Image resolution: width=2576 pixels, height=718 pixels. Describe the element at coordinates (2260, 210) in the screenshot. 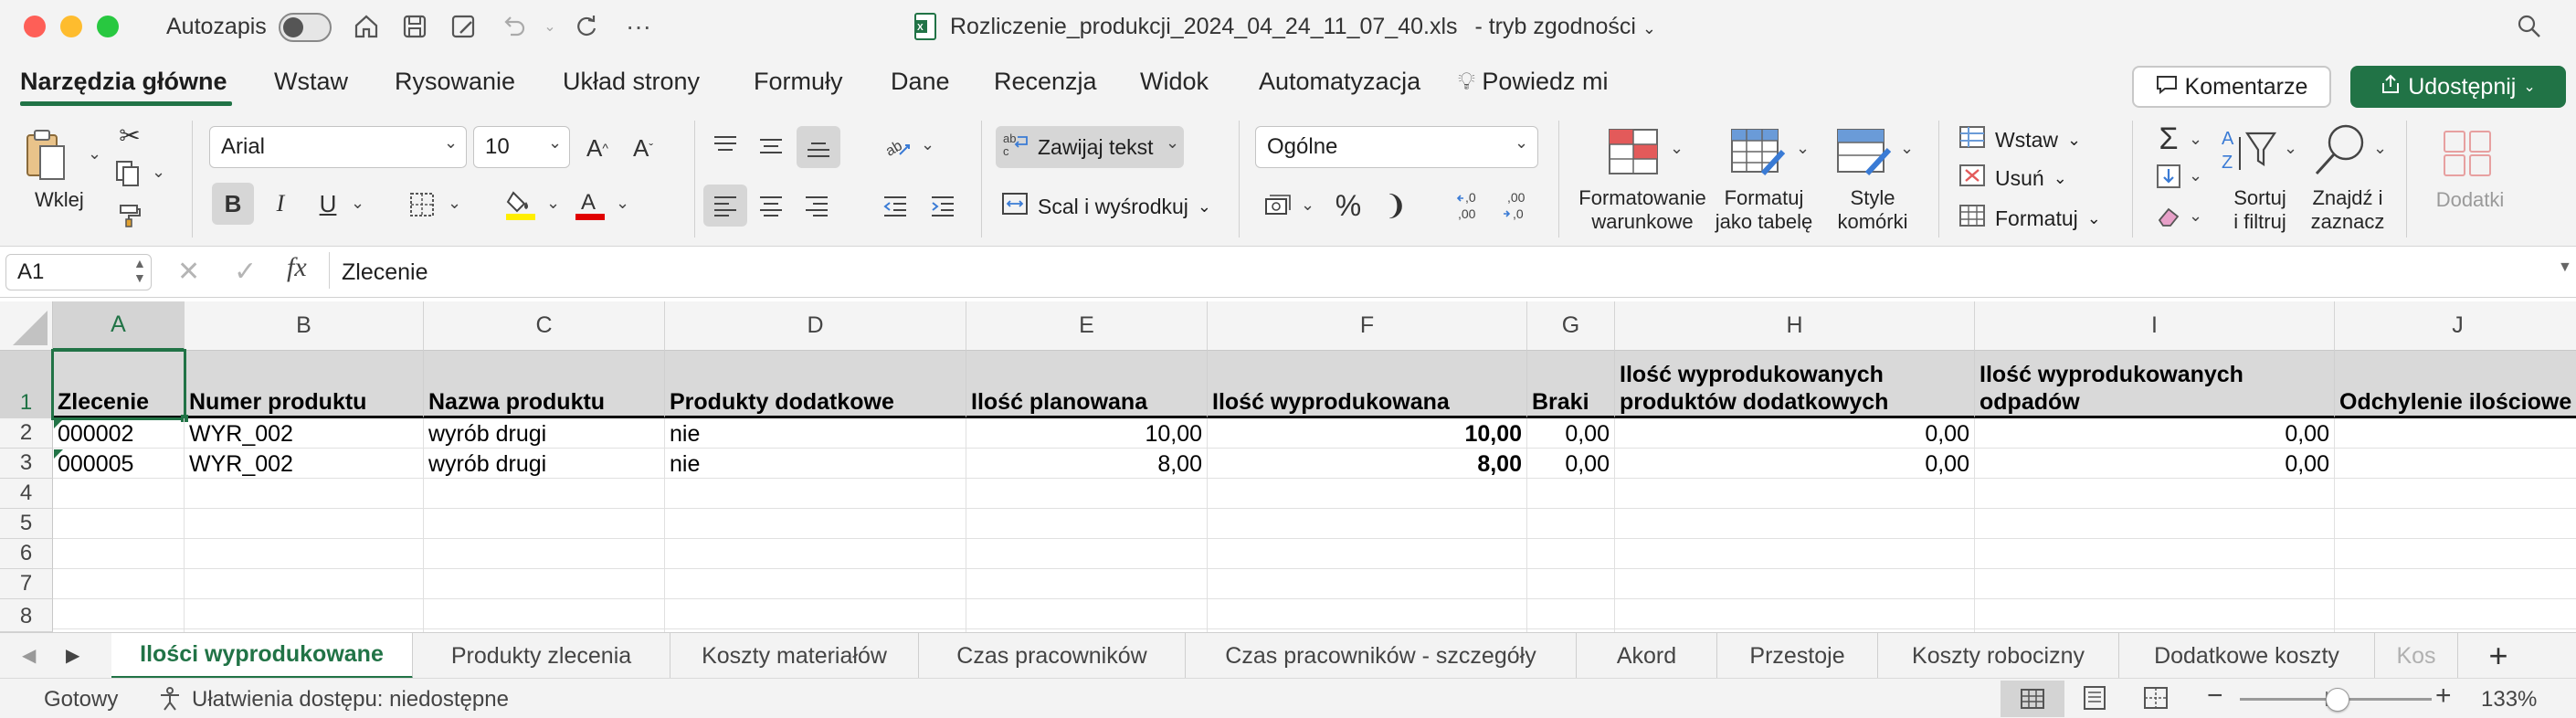

I see `sort-filter-label: Sortuj i filtruj` at that location.